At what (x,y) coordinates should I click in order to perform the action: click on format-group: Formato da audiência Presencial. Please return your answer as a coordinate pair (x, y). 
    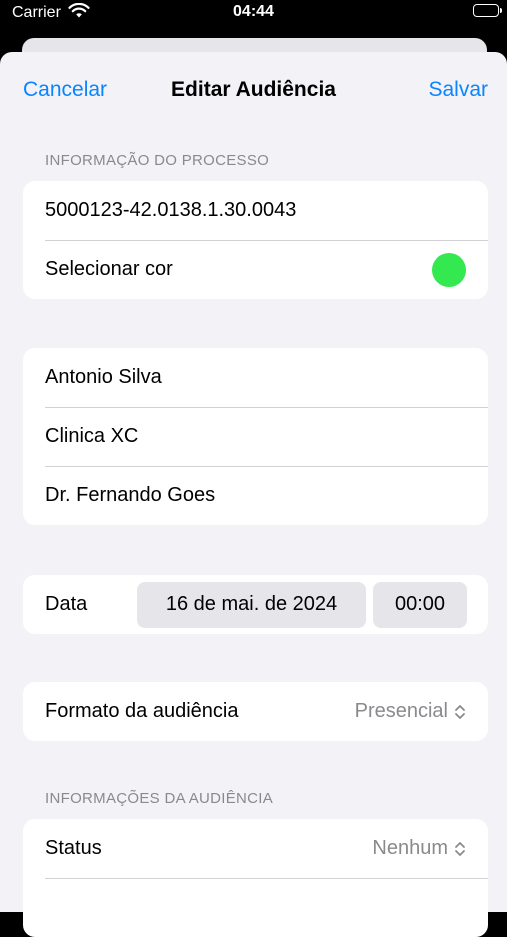
    Looking at the image, I should click on (255, 711).